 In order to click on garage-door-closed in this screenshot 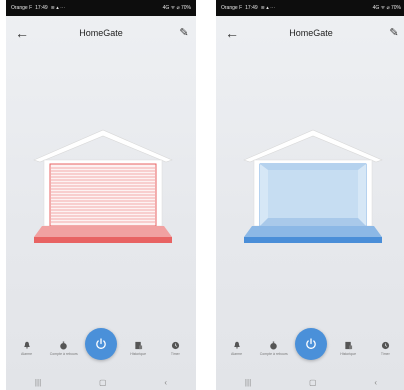, I will do `click(103, 186)`.